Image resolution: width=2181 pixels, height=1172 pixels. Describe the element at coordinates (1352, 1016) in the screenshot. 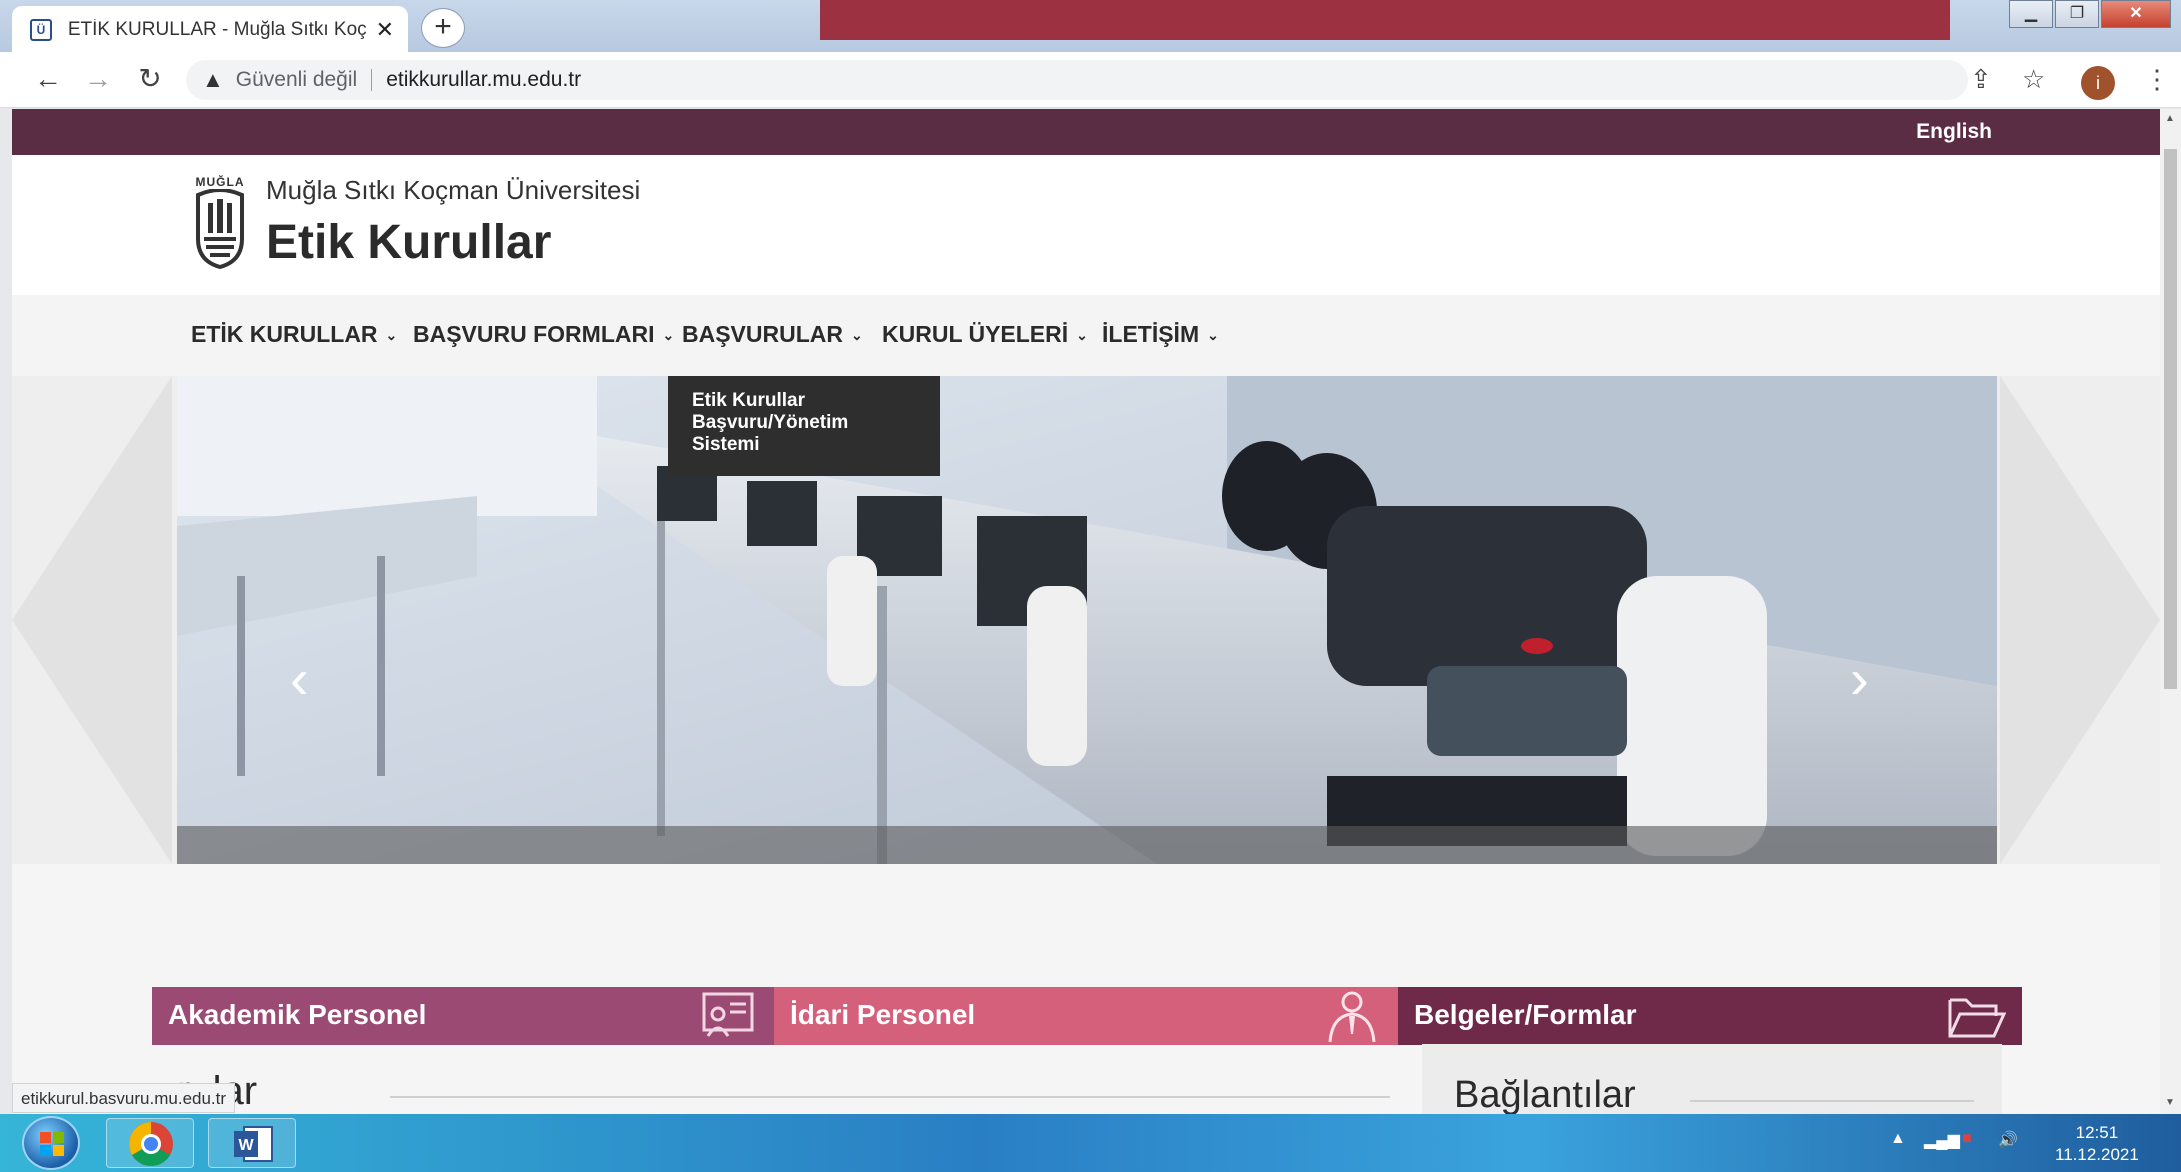

I see `person-tie-icon` at that location.